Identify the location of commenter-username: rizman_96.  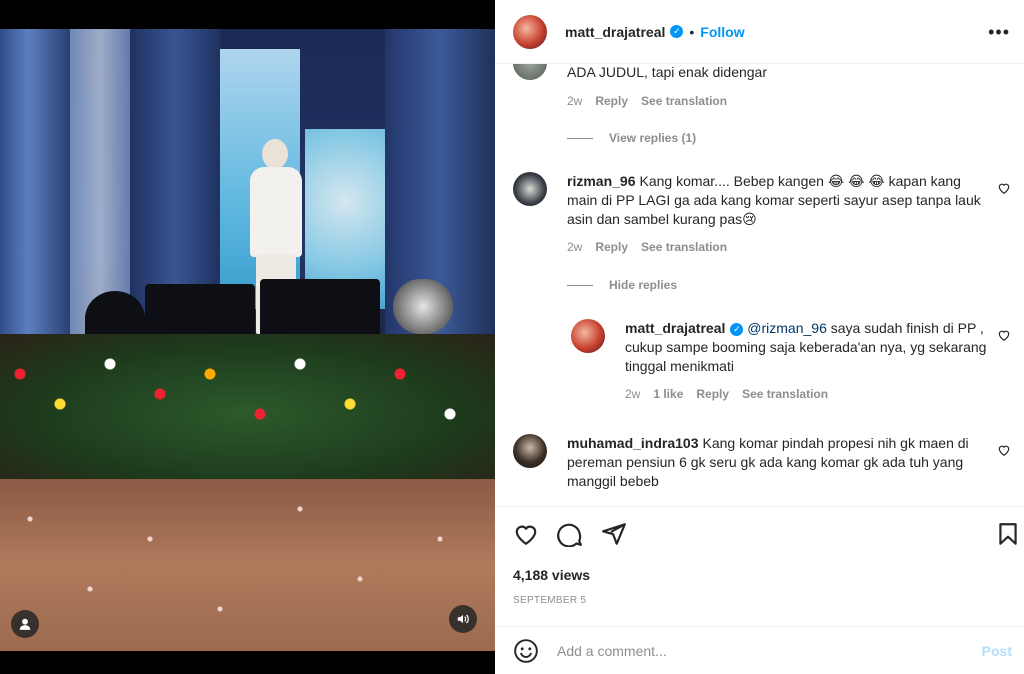
(601, 181).